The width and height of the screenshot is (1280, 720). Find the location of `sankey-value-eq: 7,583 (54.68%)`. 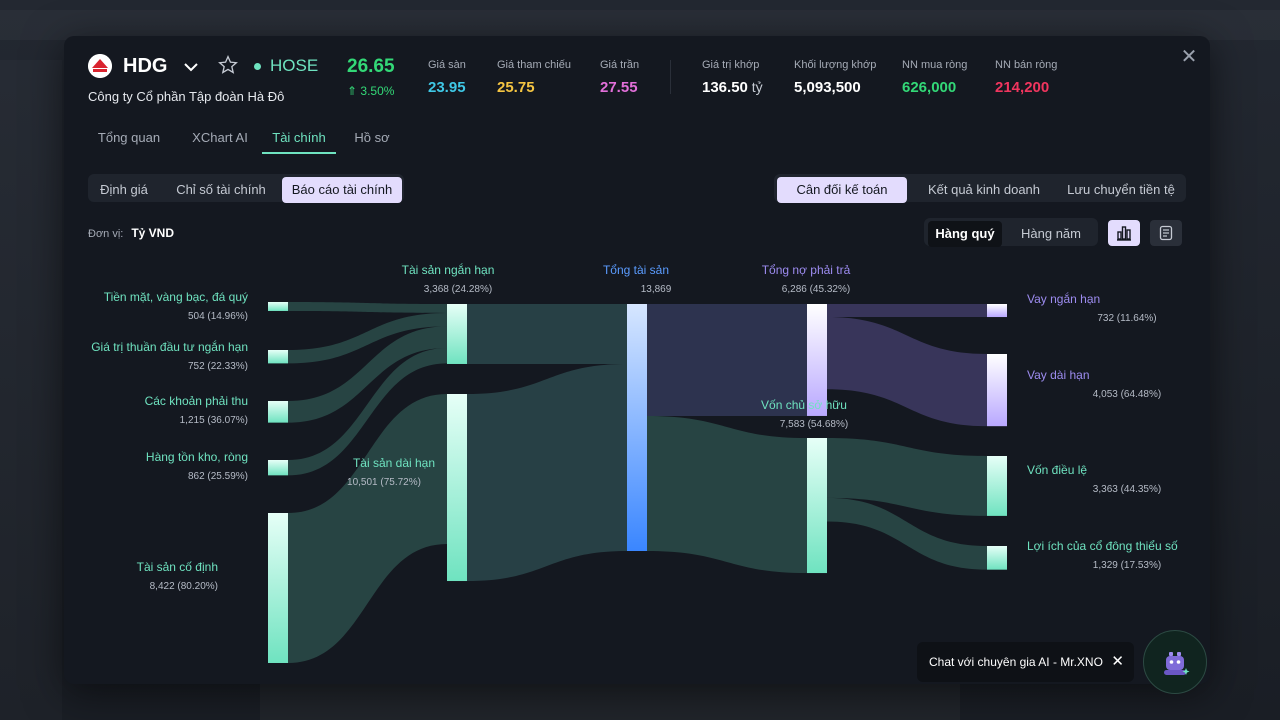

sankey-value-eq: 7,583 (54.68%) is located at coordinates (814, 424).